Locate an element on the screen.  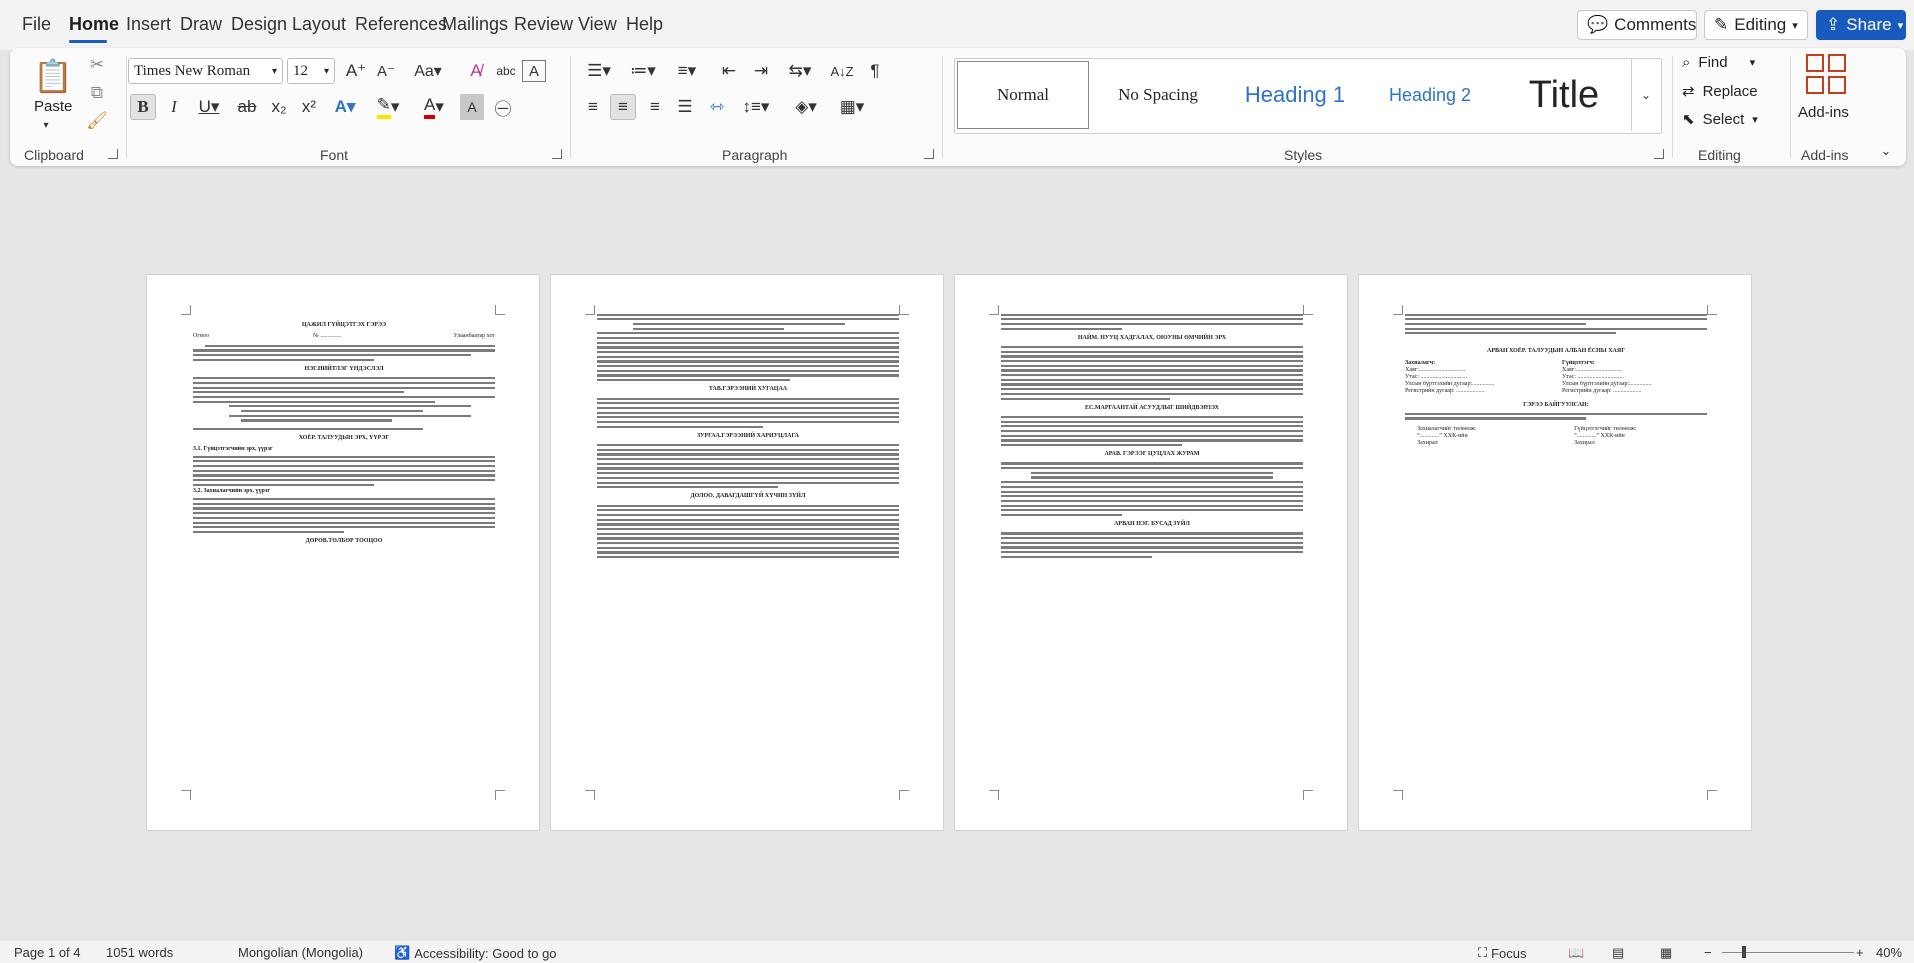
zoom-slider-thumb is located at coordinates (1744, 952).